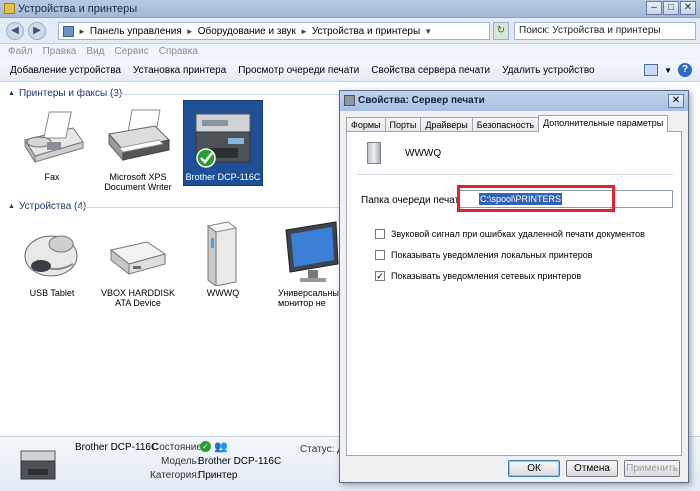  I want to click on tab-forms: Формы, so click(366, 124).